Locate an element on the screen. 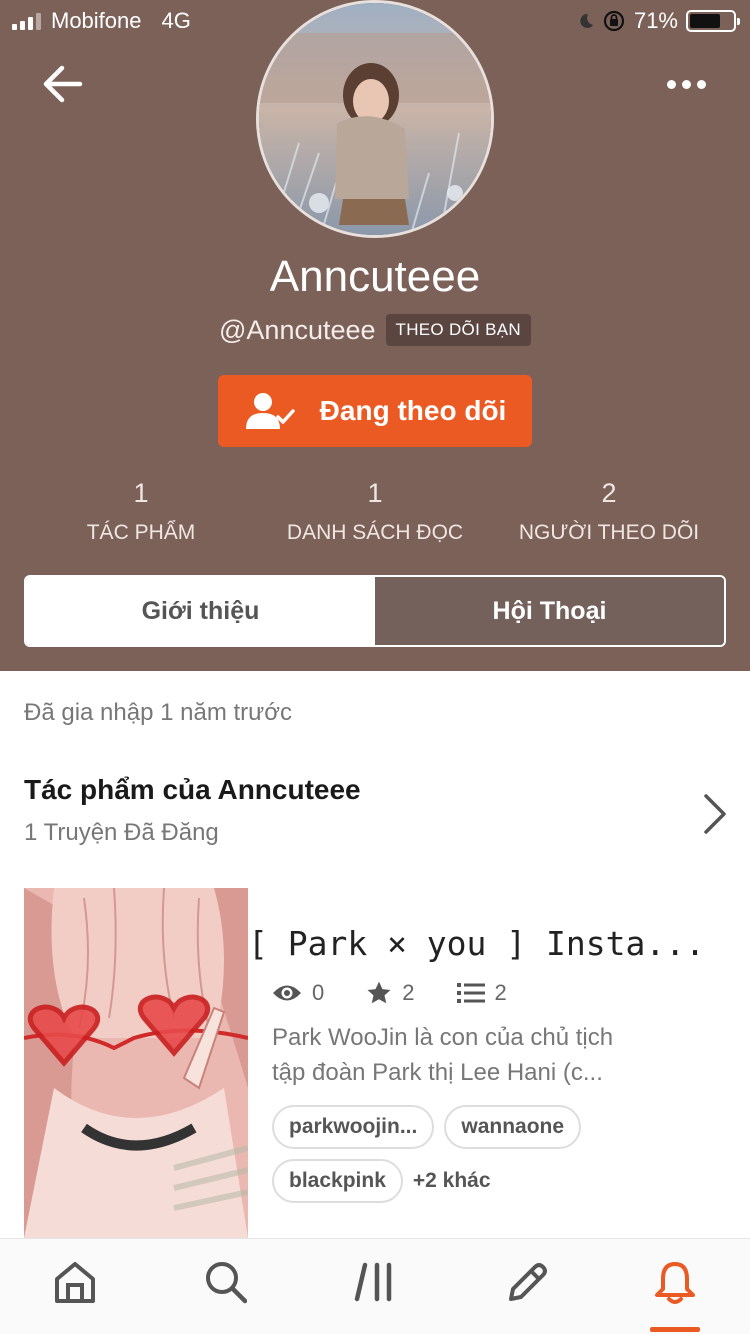 The width and height of the screenshot is (750, 1334). stat-works-value: 1 is located at coordinates (141, 493).